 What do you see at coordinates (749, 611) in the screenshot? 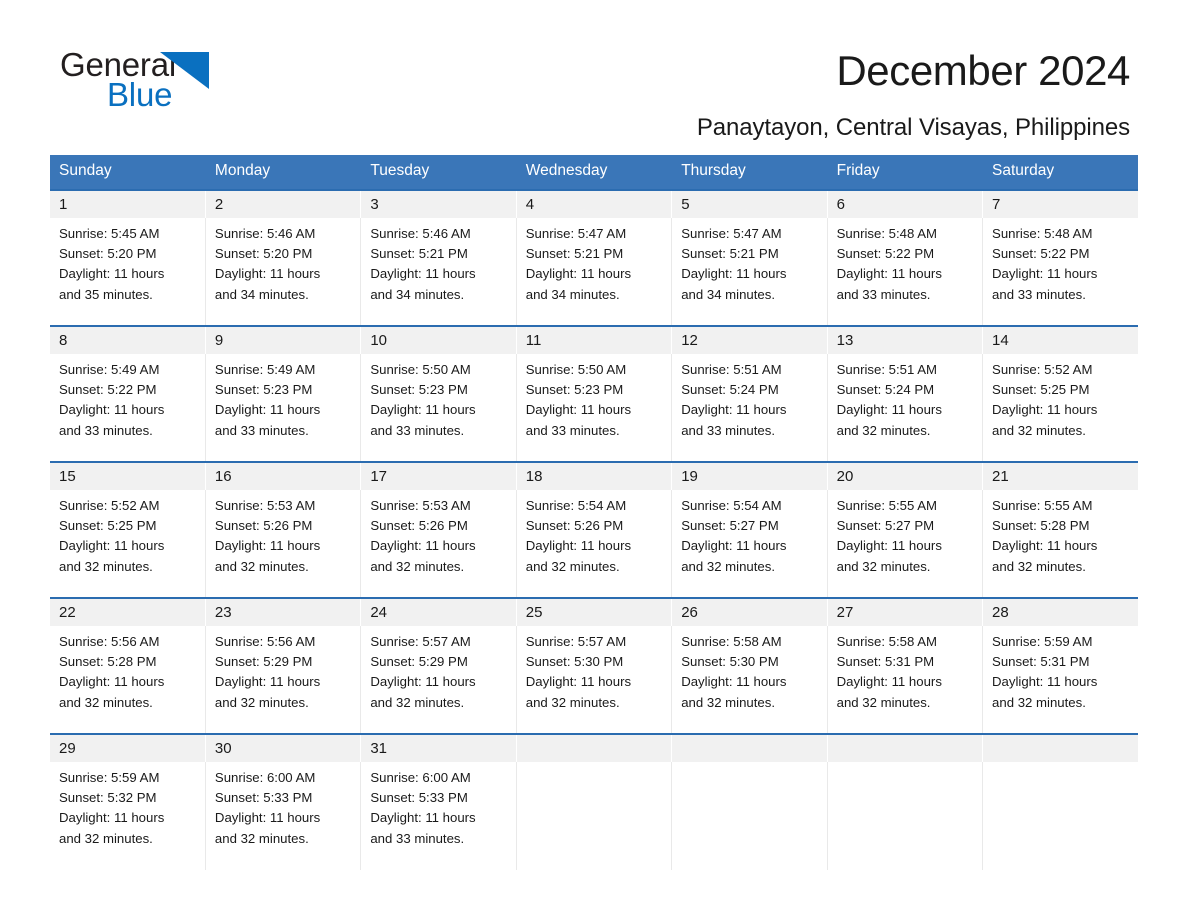
I see `day-number: 26` at bounding box center [749, 611].